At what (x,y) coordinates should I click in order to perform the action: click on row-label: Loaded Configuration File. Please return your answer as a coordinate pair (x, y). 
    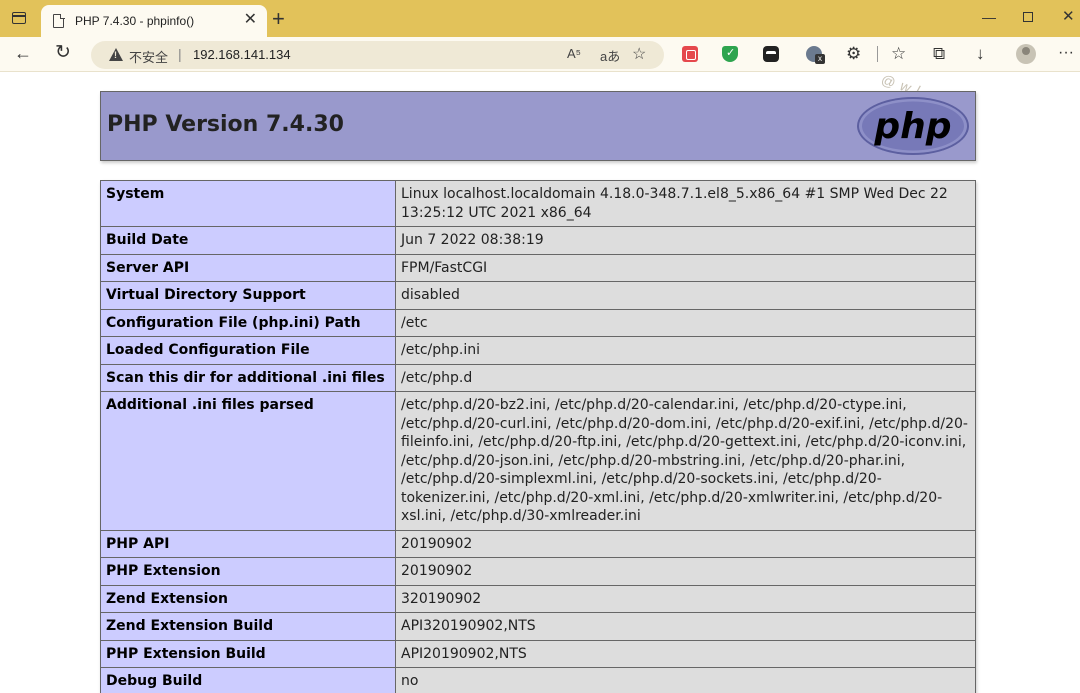
    Looking at the image, I should click on (248, 350).